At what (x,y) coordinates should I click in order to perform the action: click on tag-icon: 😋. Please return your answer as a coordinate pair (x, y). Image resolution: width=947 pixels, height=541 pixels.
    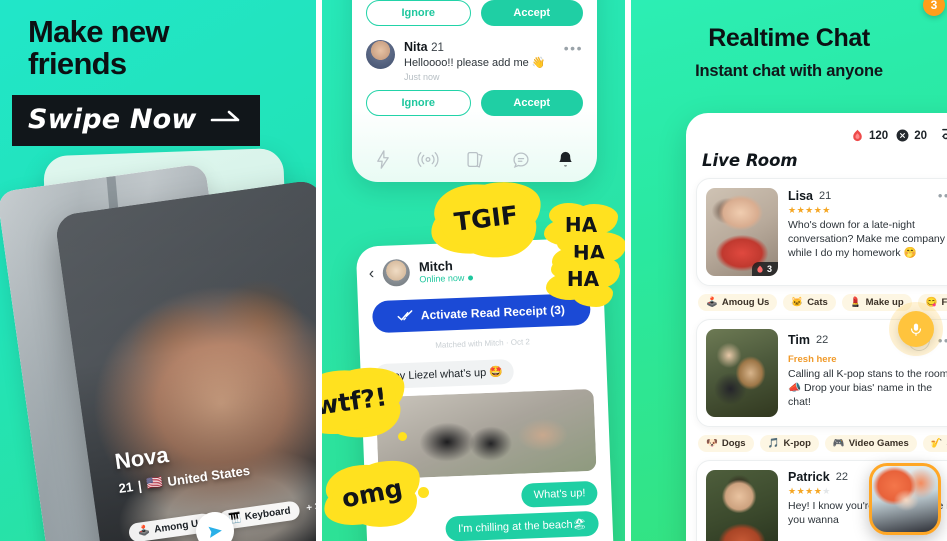
    Looking at the image, I should click on (931, 302).